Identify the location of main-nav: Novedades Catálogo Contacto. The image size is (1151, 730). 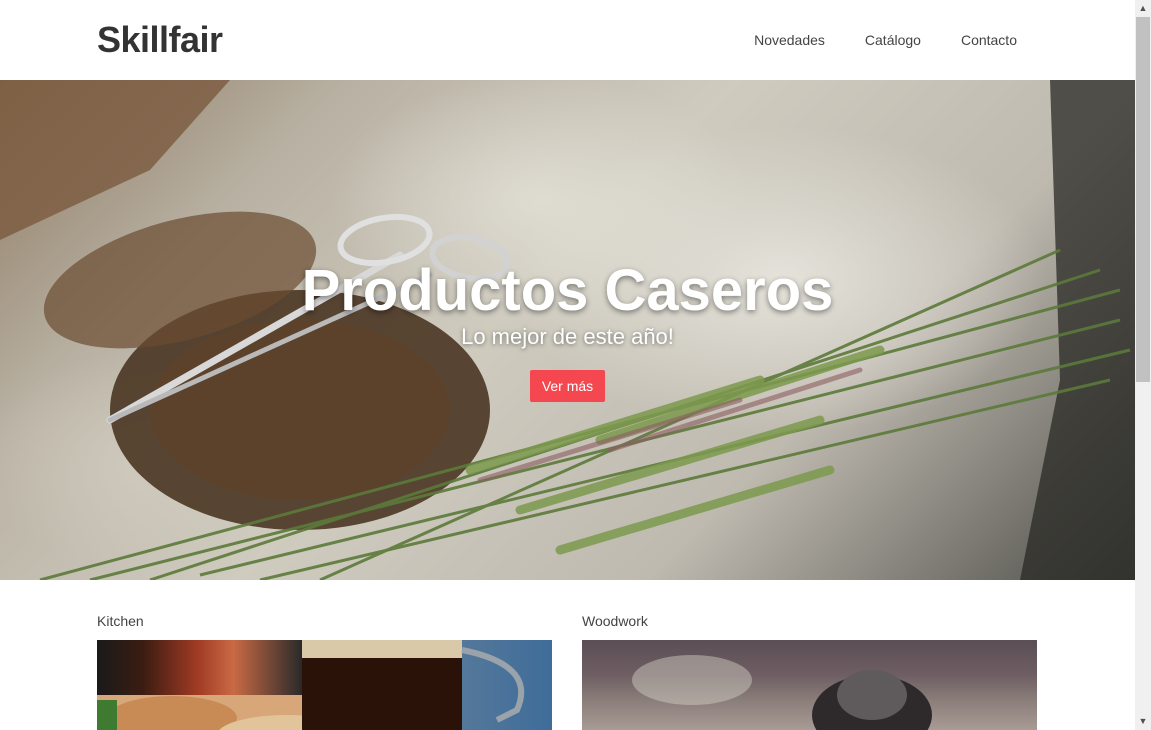
(865, 40).